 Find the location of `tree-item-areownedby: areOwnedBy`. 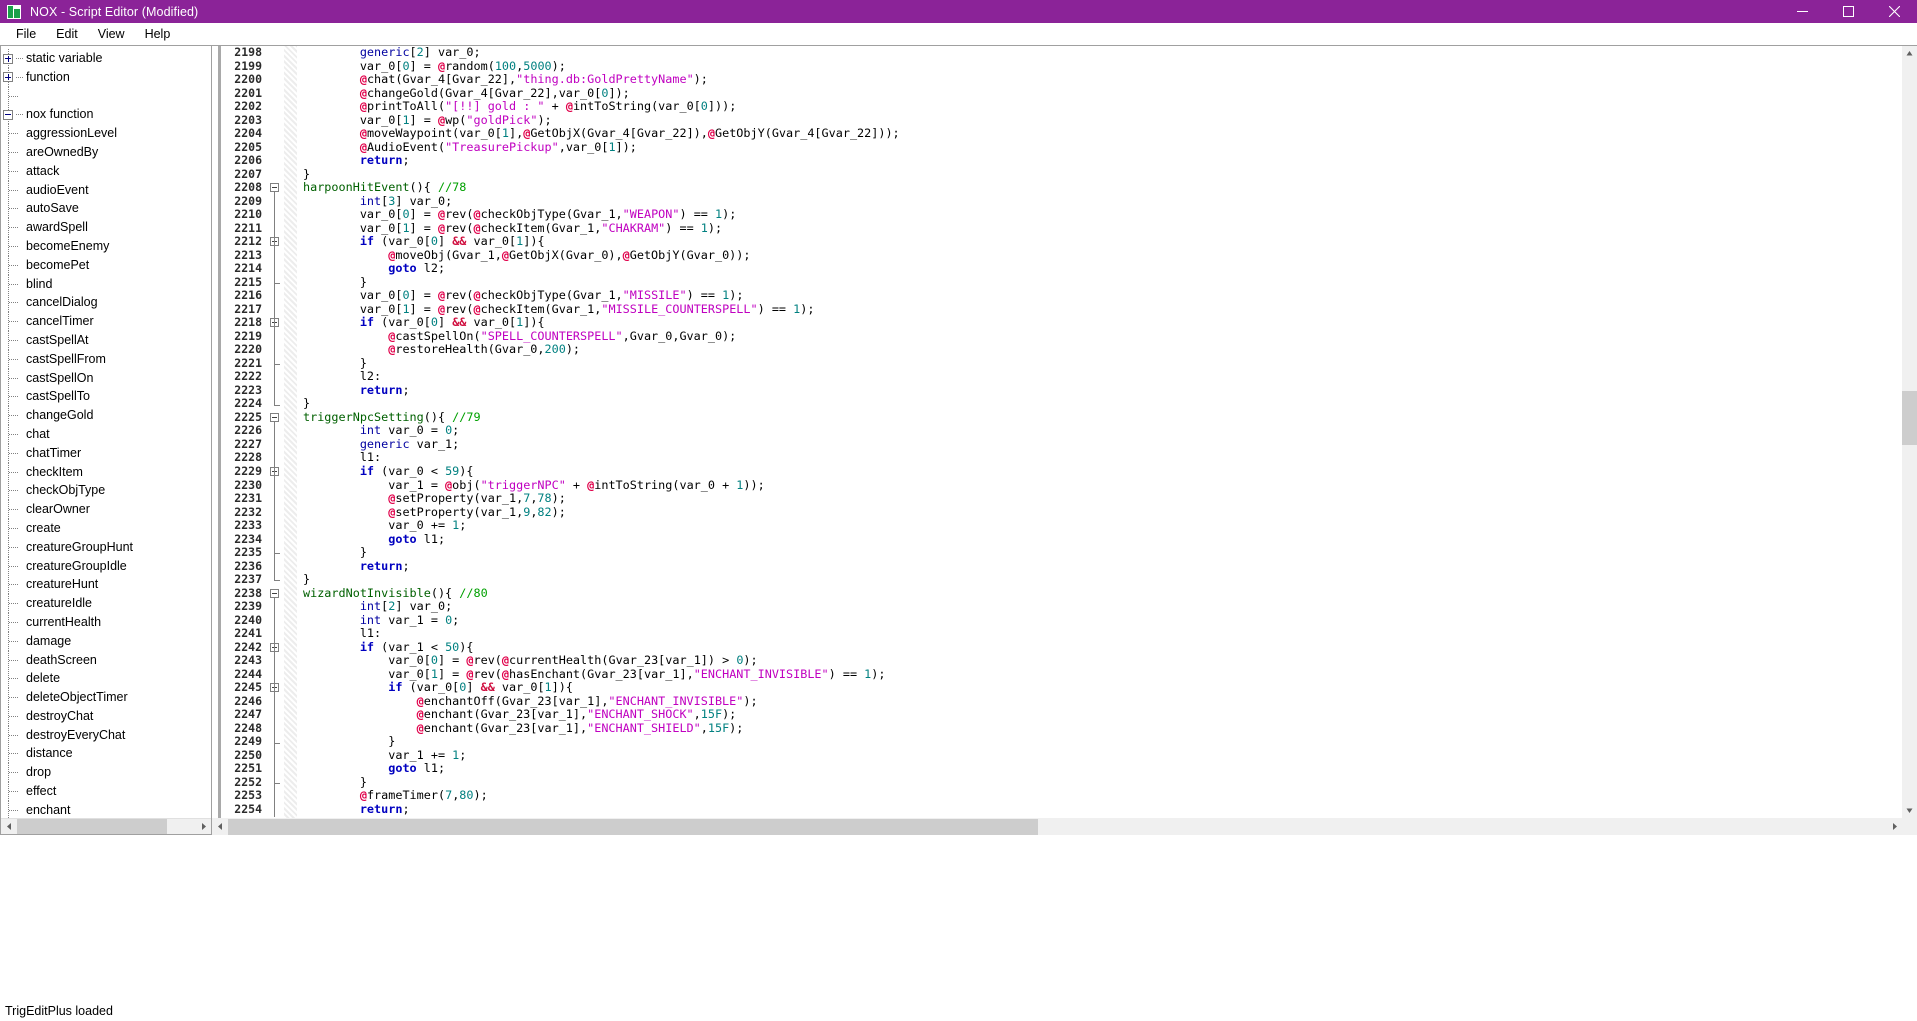

tree-item-areownedby: areOwnedBy is located at coordinates (106, 152).